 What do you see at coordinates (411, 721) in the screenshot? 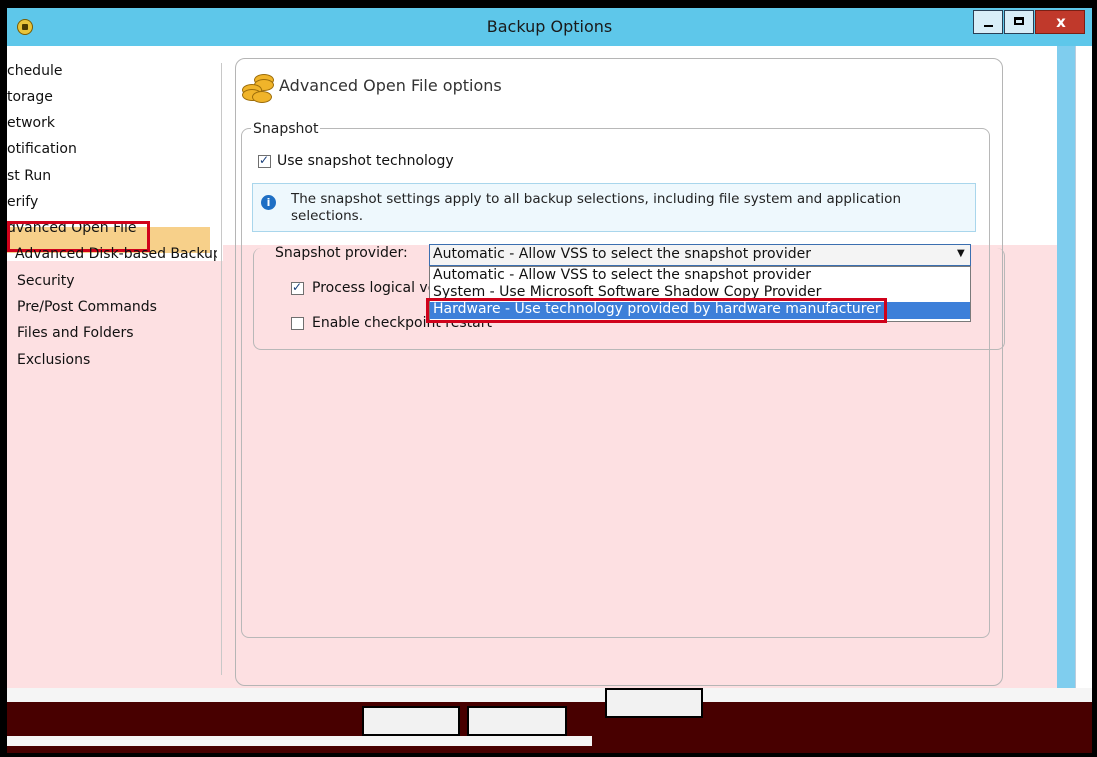
I see `ok-button` at bounding box center [411, 721].